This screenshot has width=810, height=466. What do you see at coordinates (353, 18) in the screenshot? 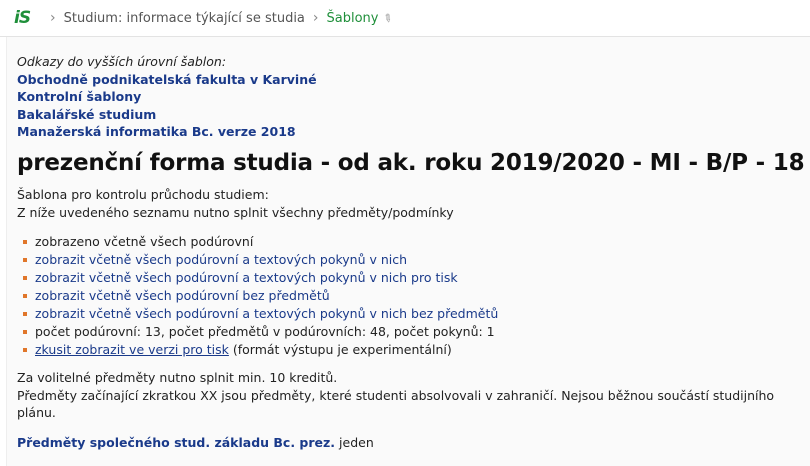
I see `breadcrumb-item-sablony: Šablony` at bounding box center [353, 18].